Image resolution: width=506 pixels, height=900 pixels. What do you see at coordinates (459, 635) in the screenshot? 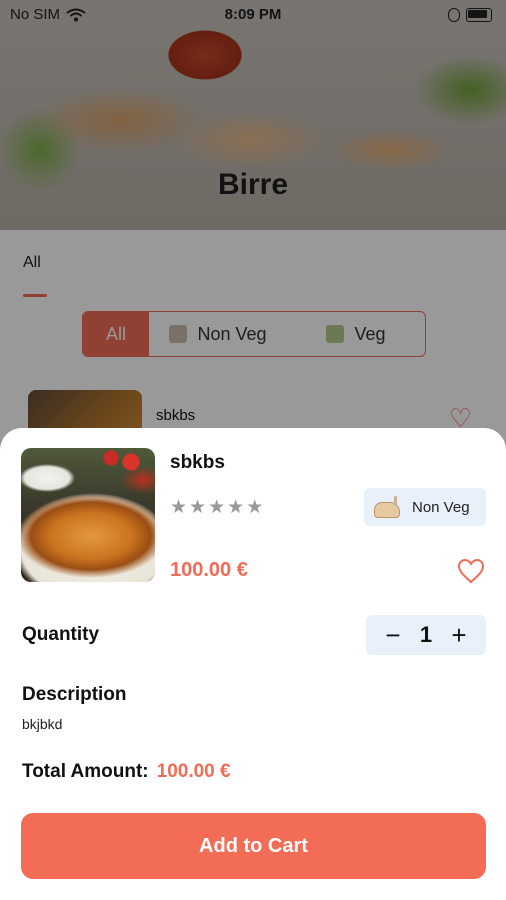
I see `increase-quantity-button: +` at bounding box center [459, 635].